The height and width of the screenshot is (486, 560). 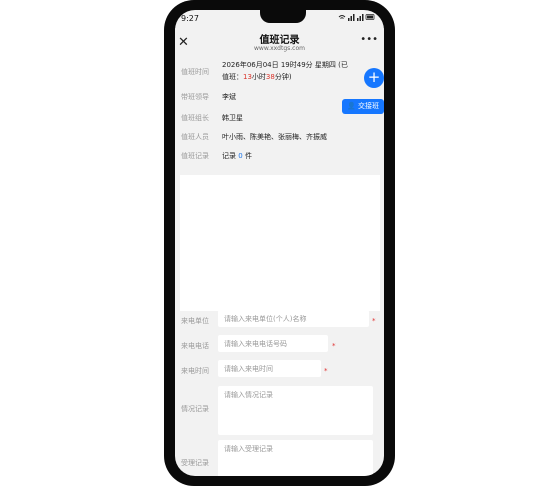 I want to click on group-leader-value: 韩卫星, so click(x=232, y=118).